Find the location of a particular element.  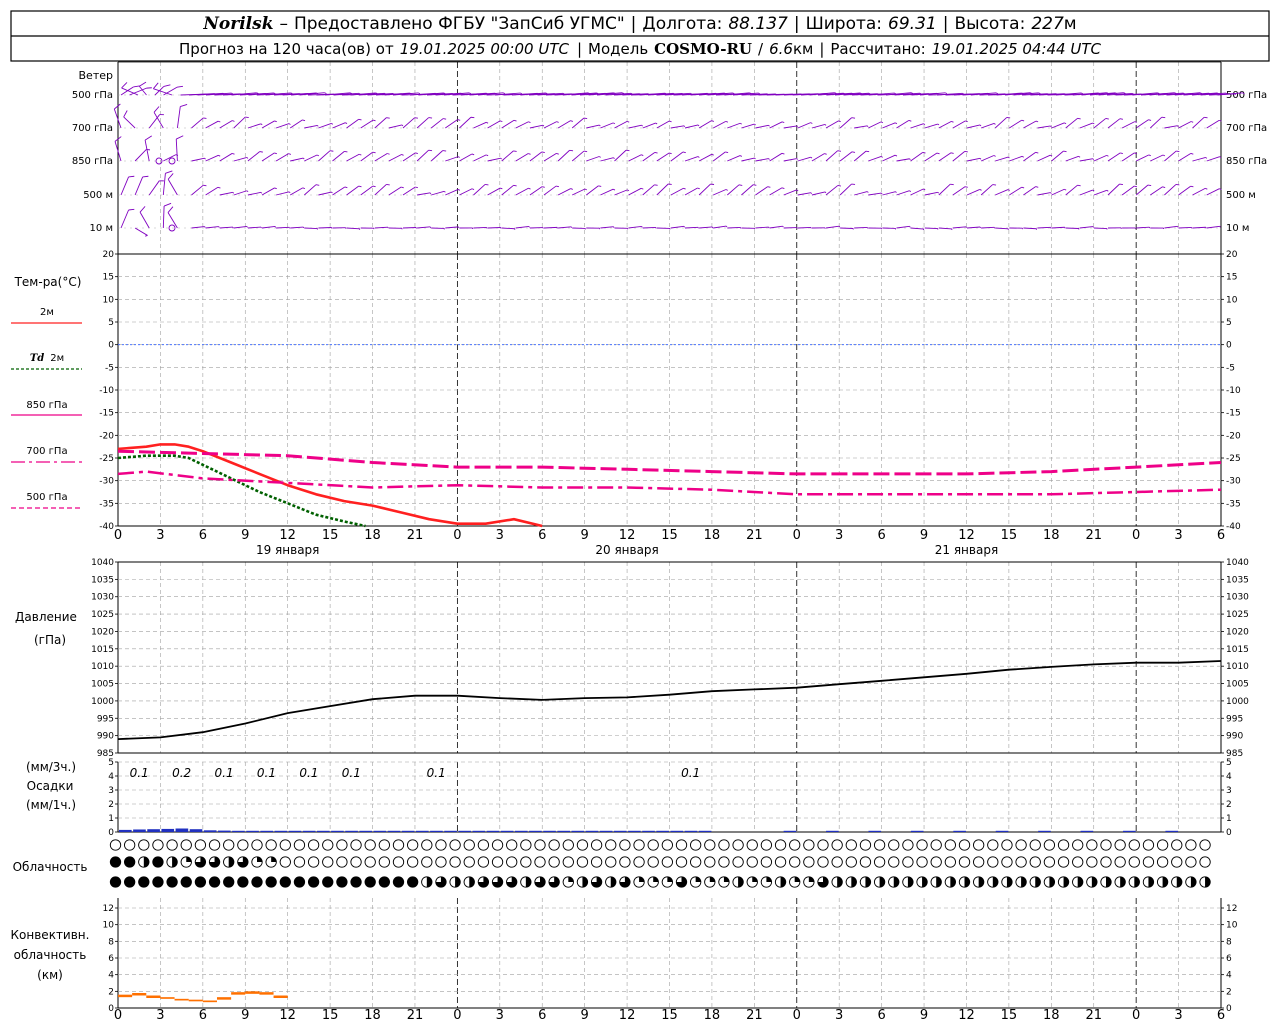

y-tick-label-right: 20 is located at coordinates (1232, 255).